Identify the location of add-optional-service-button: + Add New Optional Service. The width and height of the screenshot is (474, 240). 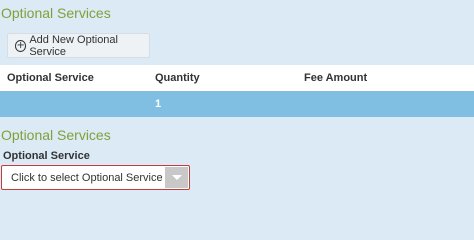
(78, 45).